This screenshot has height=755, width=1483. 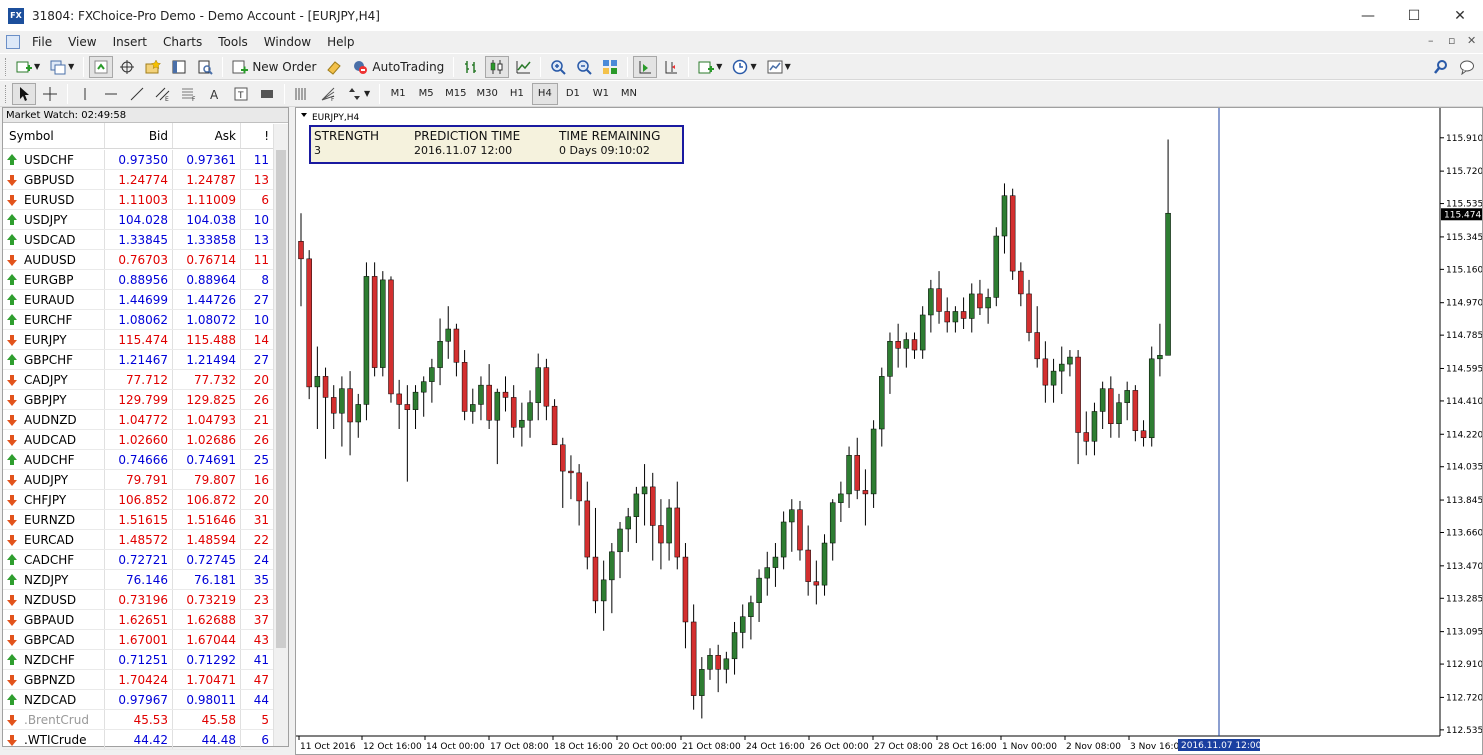 What do you see at coordinates (426, 94) in the screenshot?
I see `timeframe-m5-button: M5` at bounding box center [426, 94].